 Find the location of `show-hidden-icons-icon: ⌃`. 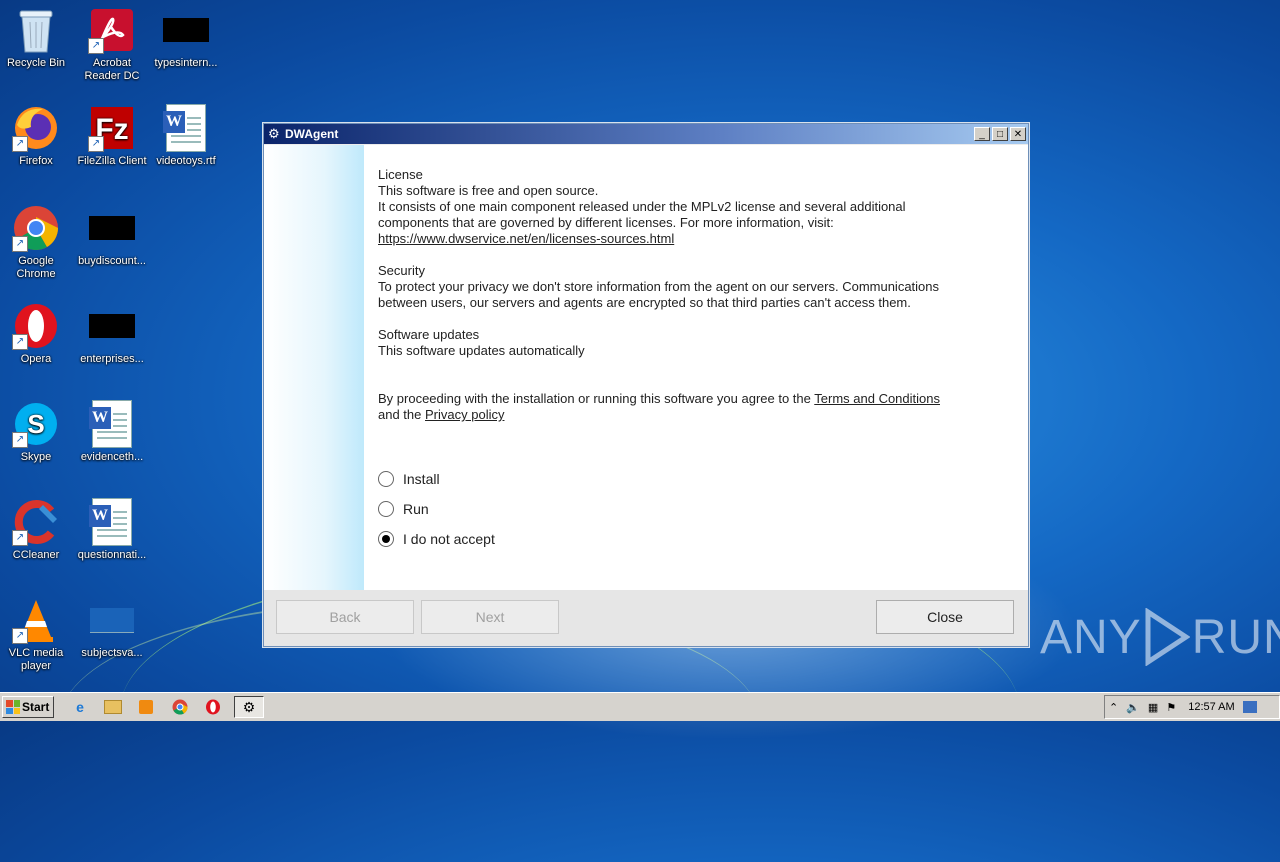

show-hidden-icons-icon: ⌃ is located at coordinates (1113, 707).